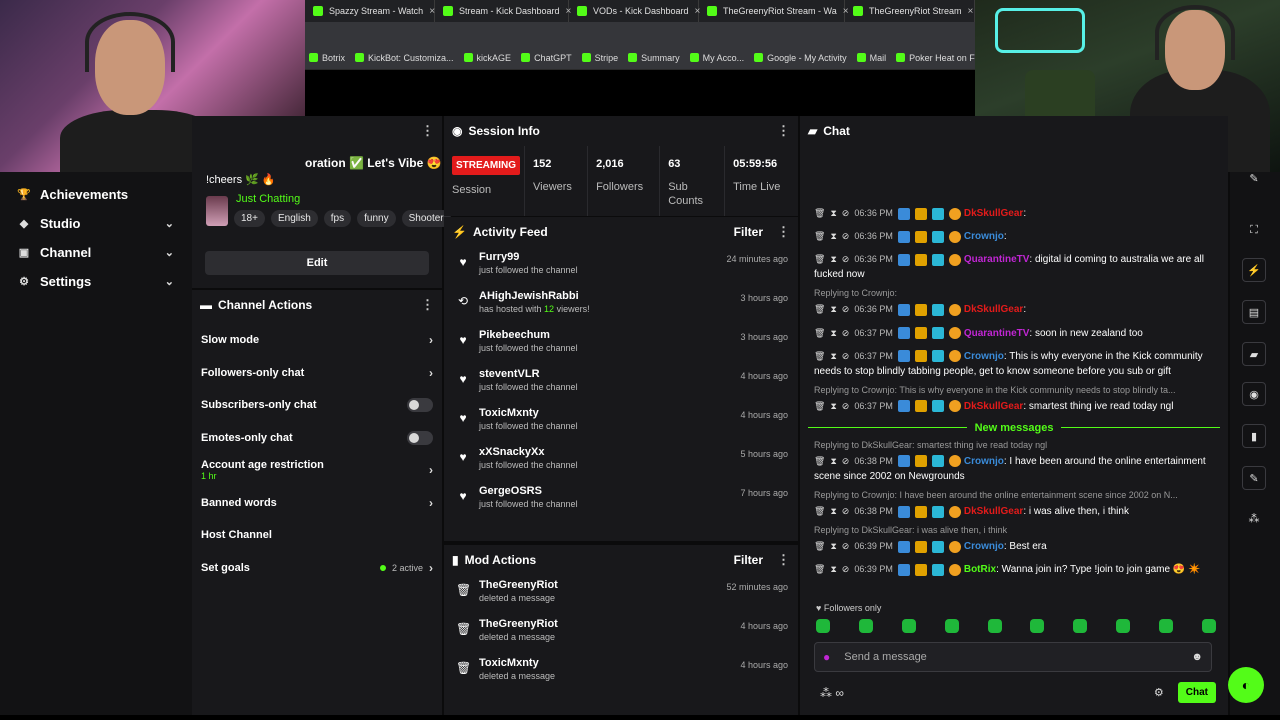 The width and height of the screenshot is (1280, 720). Describe the element at coordinates (640, 34) in the screenshot. I see `address-bar` at that location.